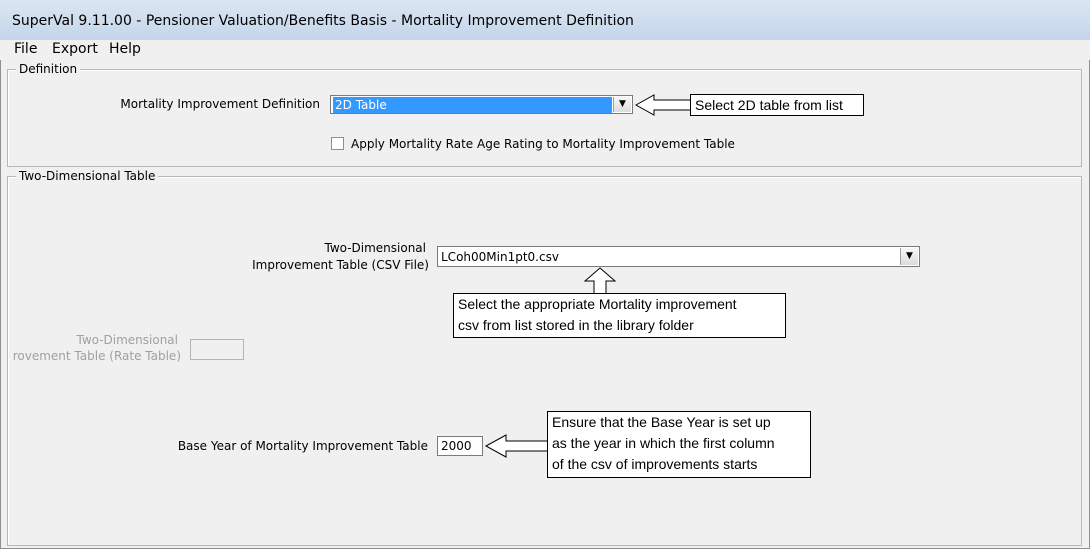 The image size is (1090, 549). Describe the element at coordinates (127, 340) in the screenshot. I see `rate-label-line1: Two-Dimensional` at that location.